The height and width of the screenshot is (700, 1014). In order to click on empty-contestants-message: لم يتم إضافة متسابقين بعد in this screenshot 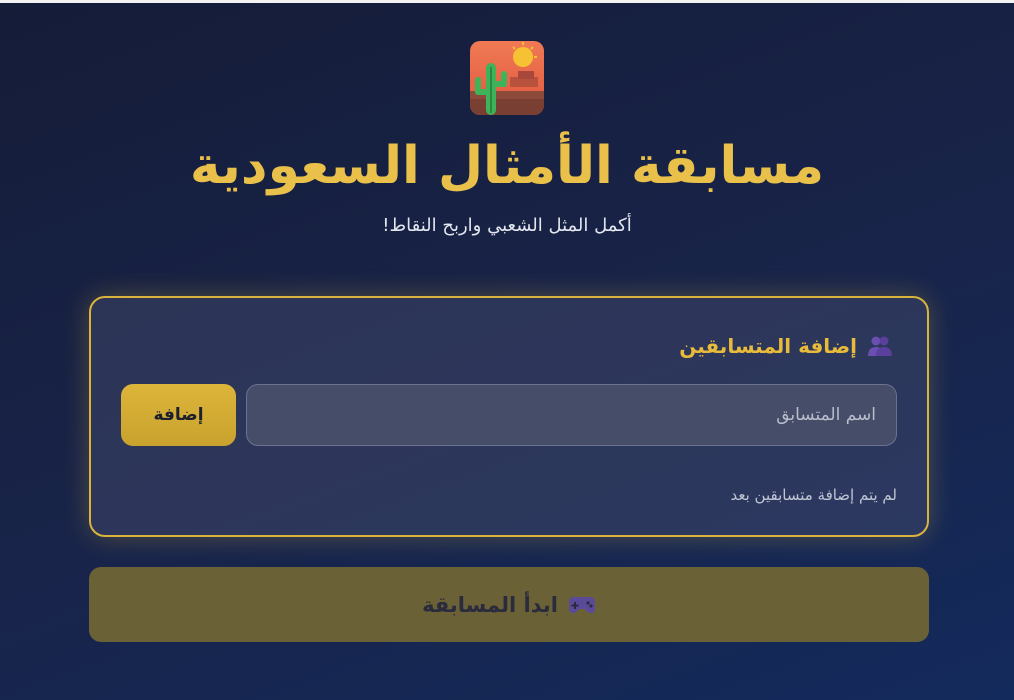, I will do `click(813, 495)`.